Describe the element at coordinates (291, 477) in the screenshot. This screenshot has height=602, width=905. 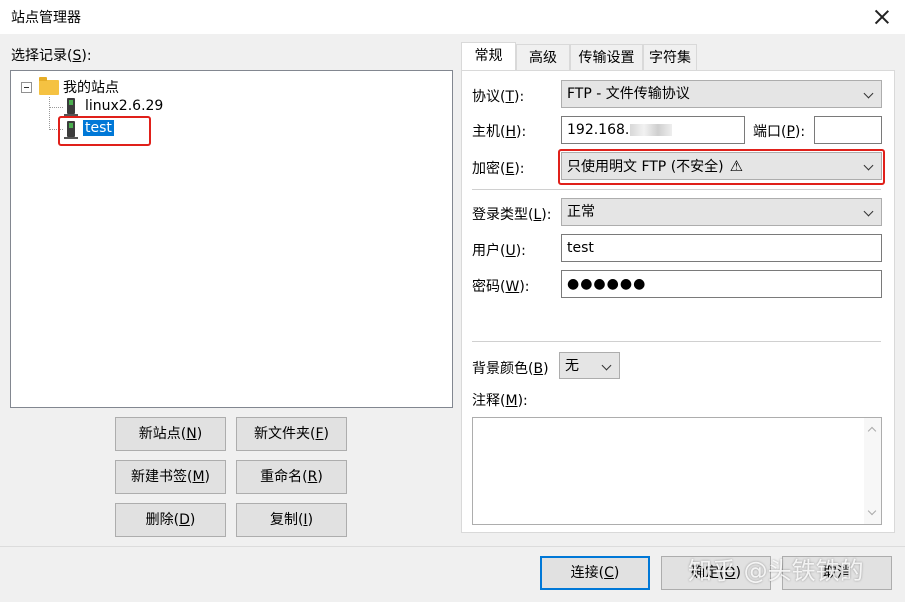
I see `rename-button: 重命名(R)` at that location.